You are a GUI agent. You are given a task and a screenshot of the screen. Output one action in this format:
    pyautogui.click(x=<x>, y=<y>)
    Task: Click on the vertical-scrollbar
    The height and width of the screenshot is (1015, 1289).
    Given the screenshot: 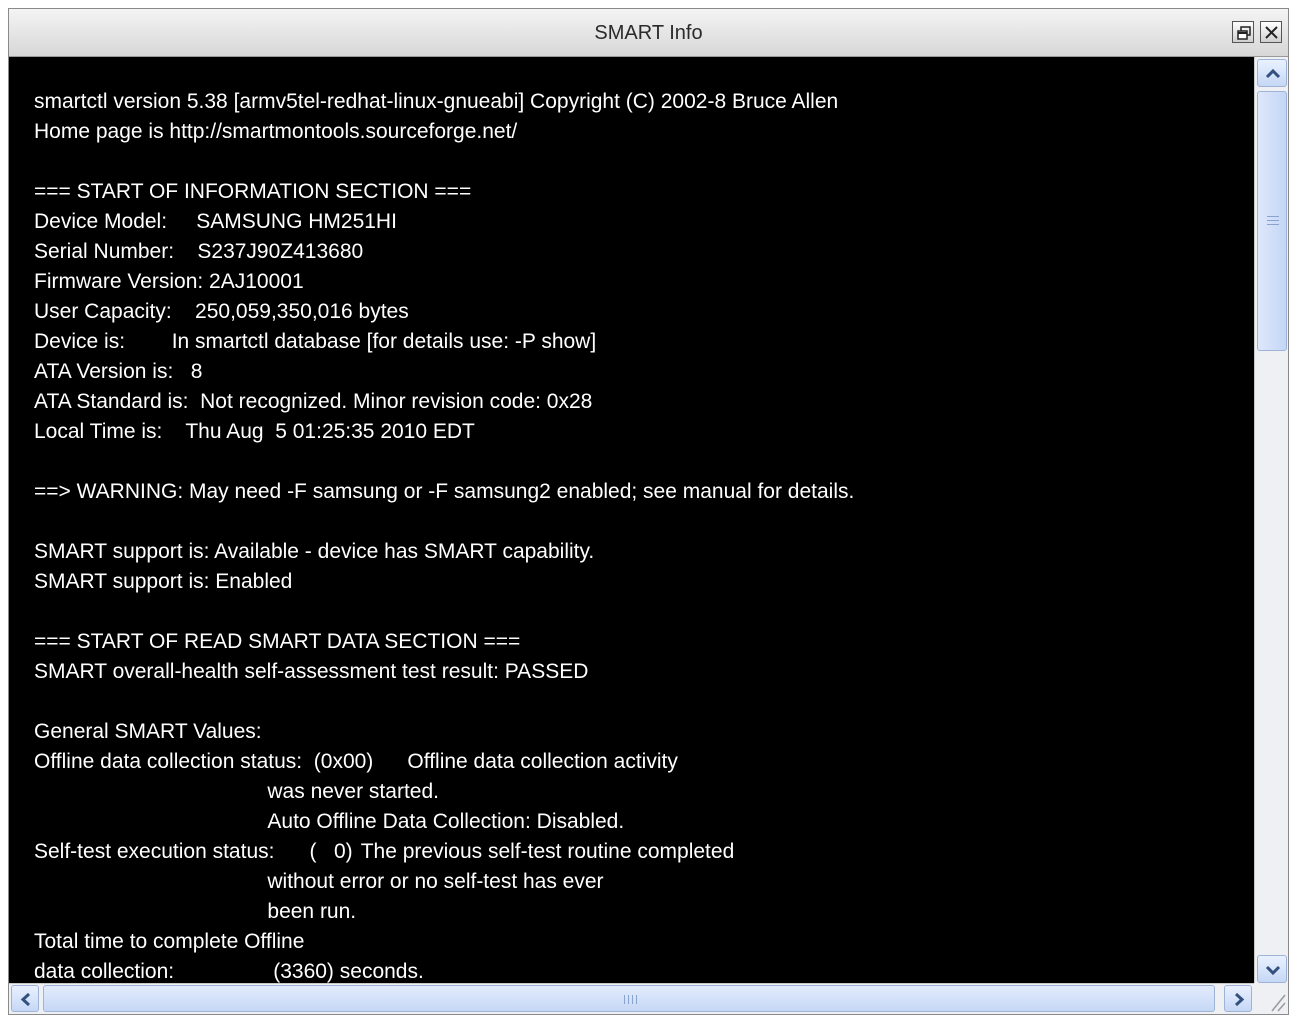 What is the action you would take?
    pyautogui.click(x=1271, y=521)
    